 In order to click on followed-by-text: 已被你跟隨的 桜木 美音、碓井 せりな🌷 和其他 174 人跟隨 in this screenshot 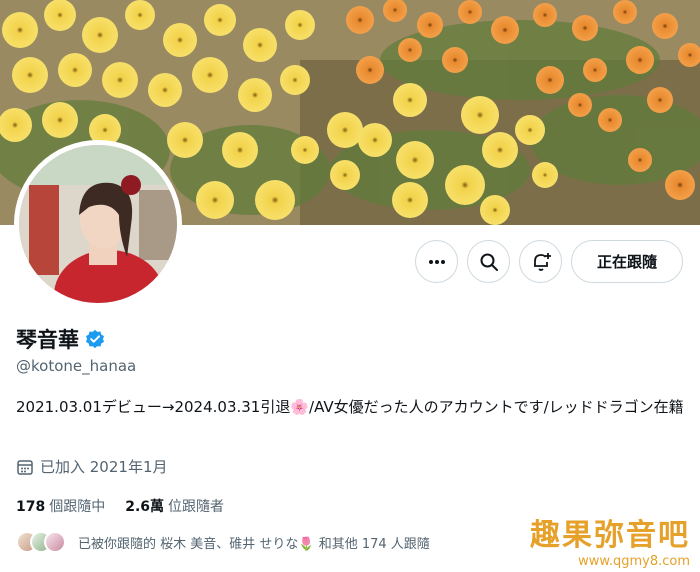, I will do `click(254, 544)`.